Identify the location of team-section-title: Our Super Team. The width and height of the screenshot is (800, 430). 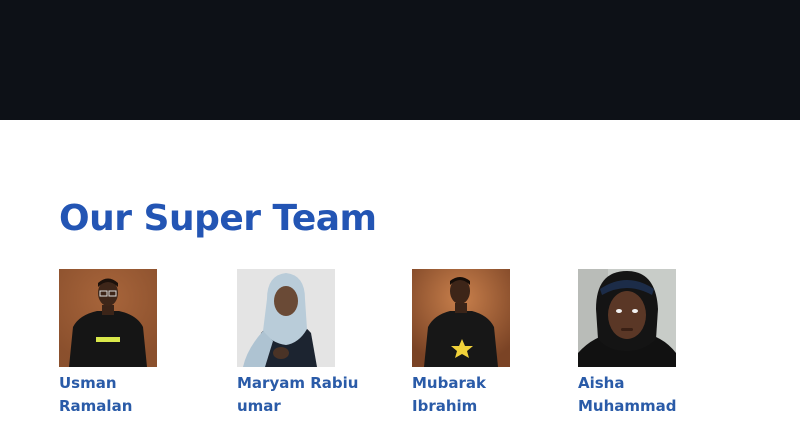
(218, 218).